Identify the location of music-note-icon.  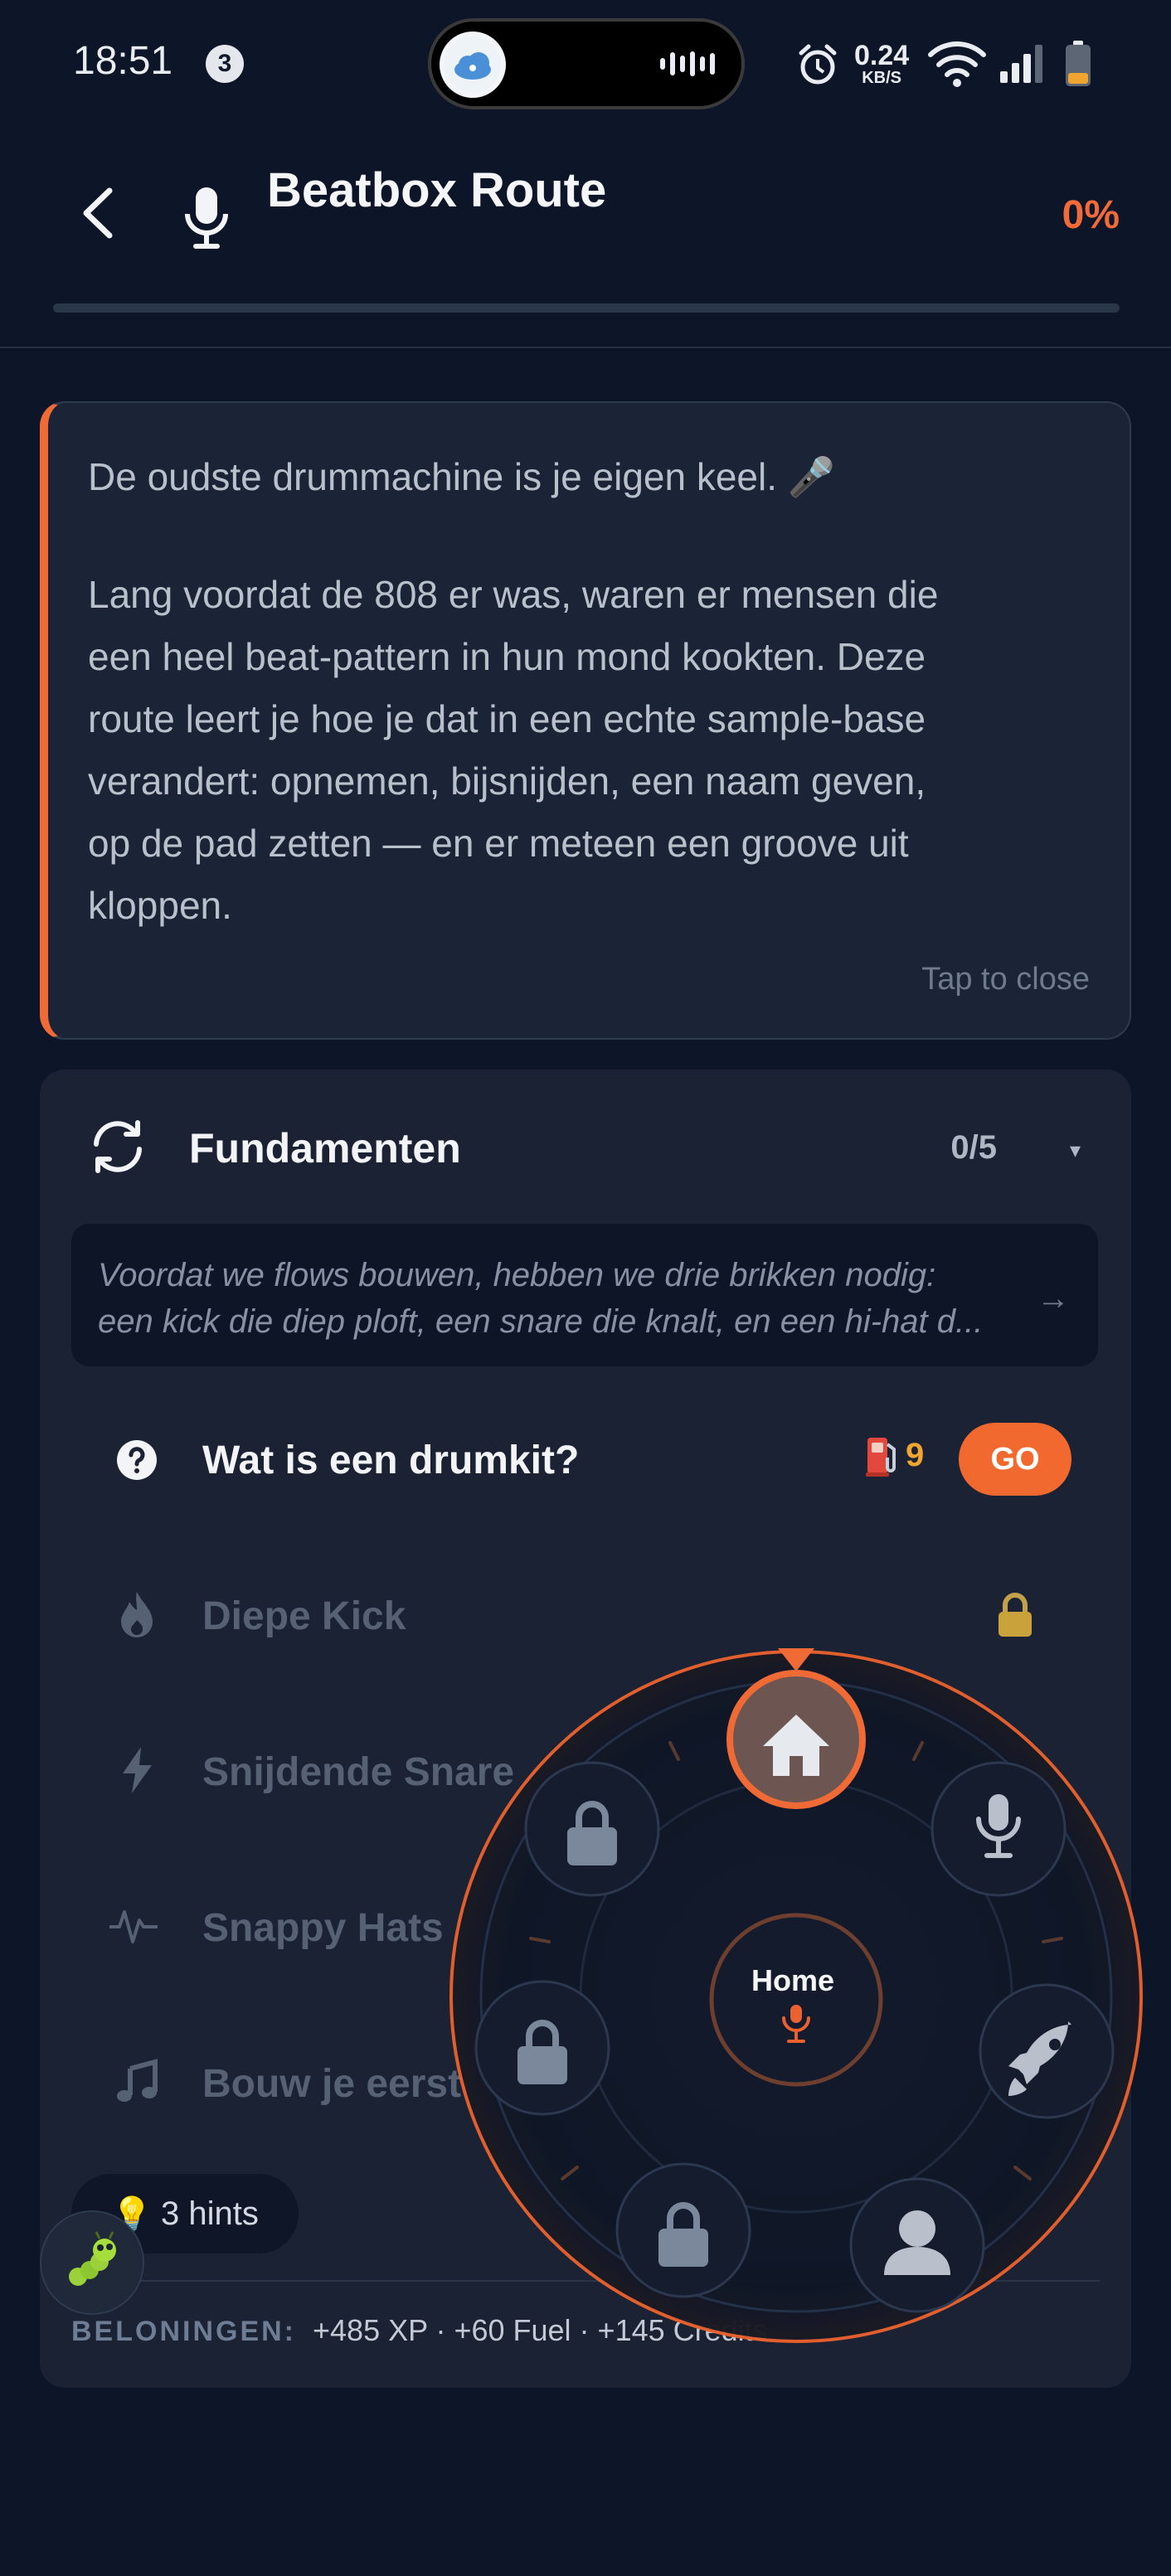
(137, 2082).